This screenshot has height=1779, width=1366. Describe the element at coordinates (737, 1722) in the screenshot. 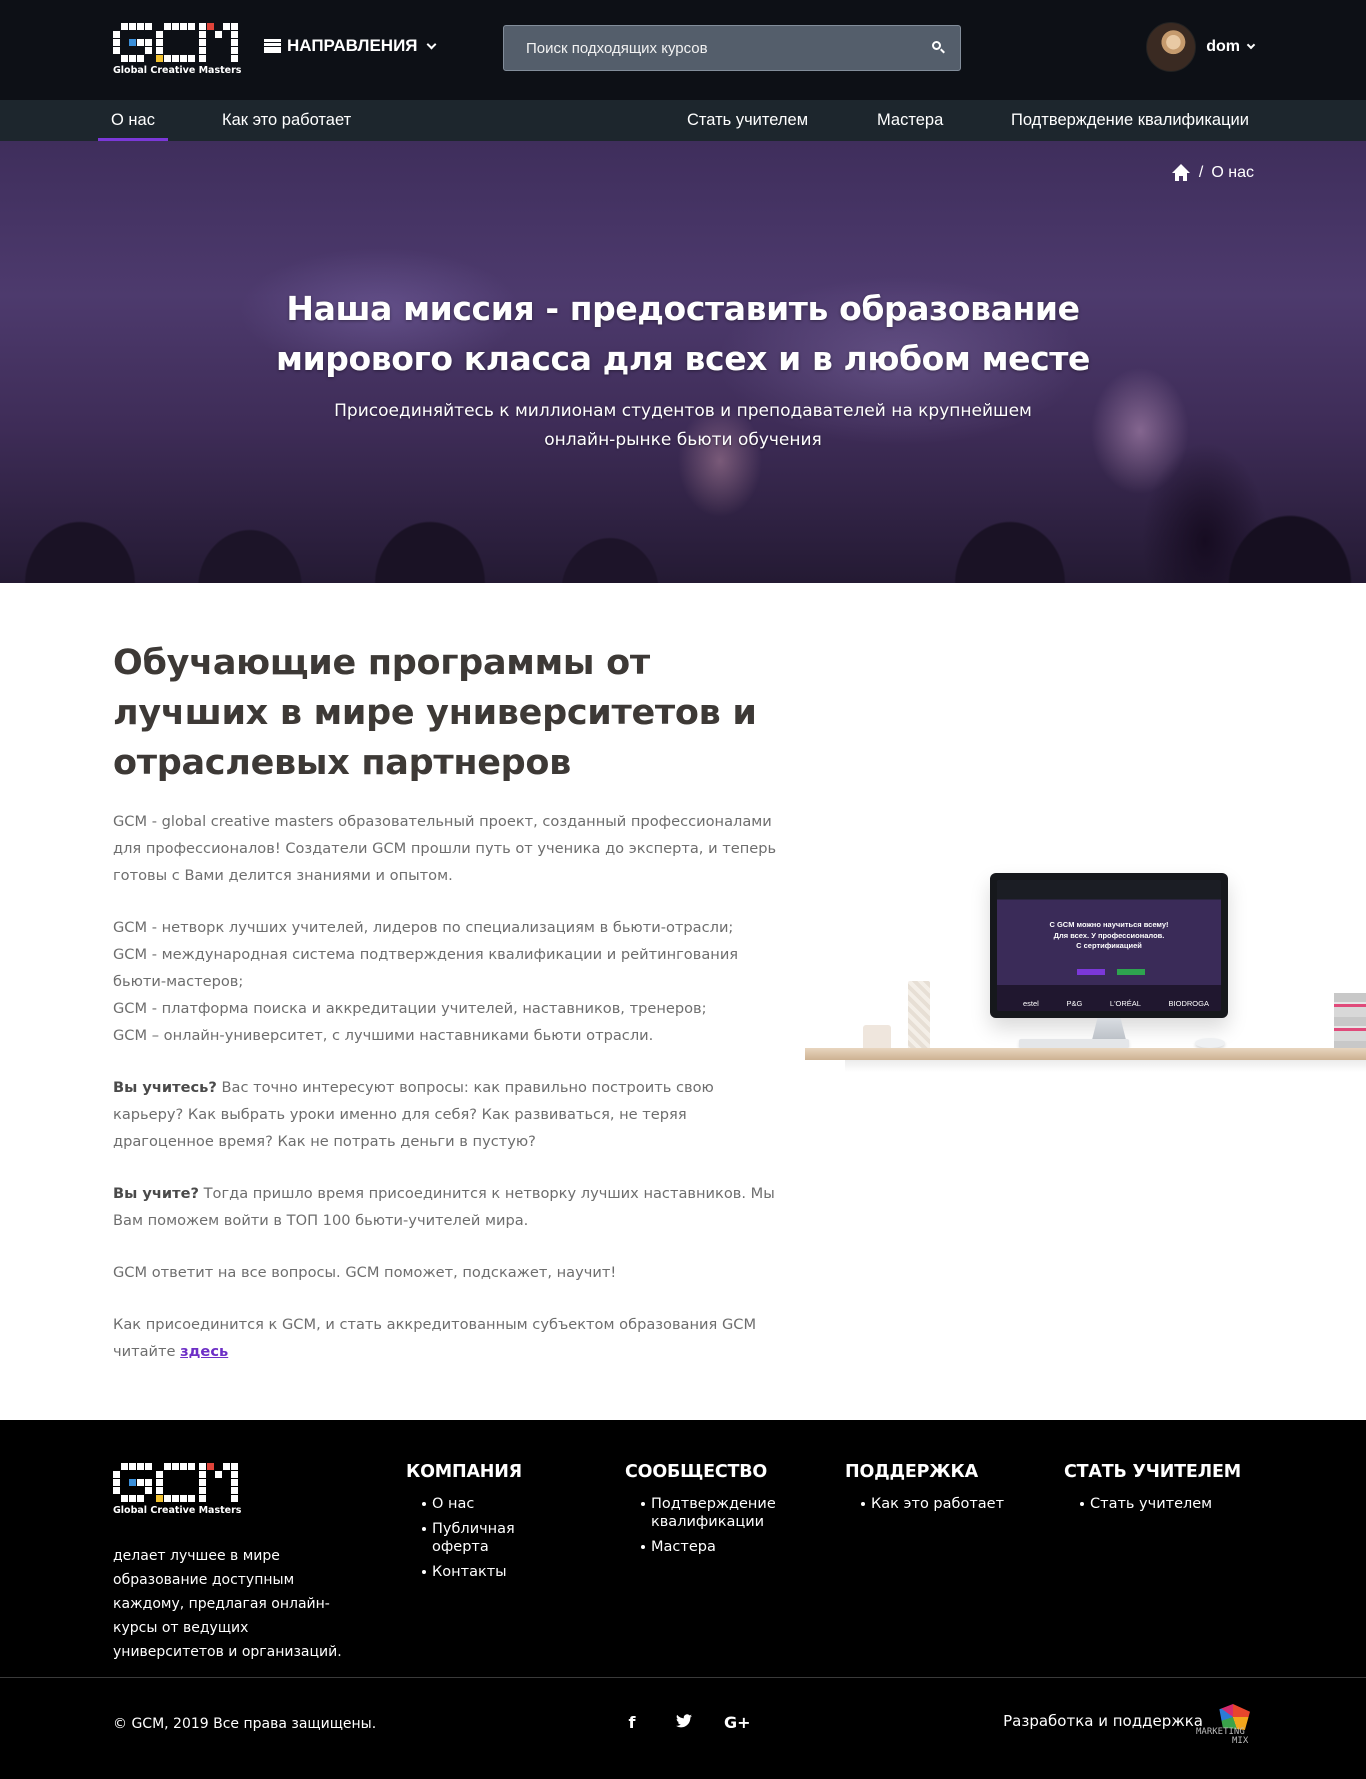

I see `google-plus-icon: G+` at that location.